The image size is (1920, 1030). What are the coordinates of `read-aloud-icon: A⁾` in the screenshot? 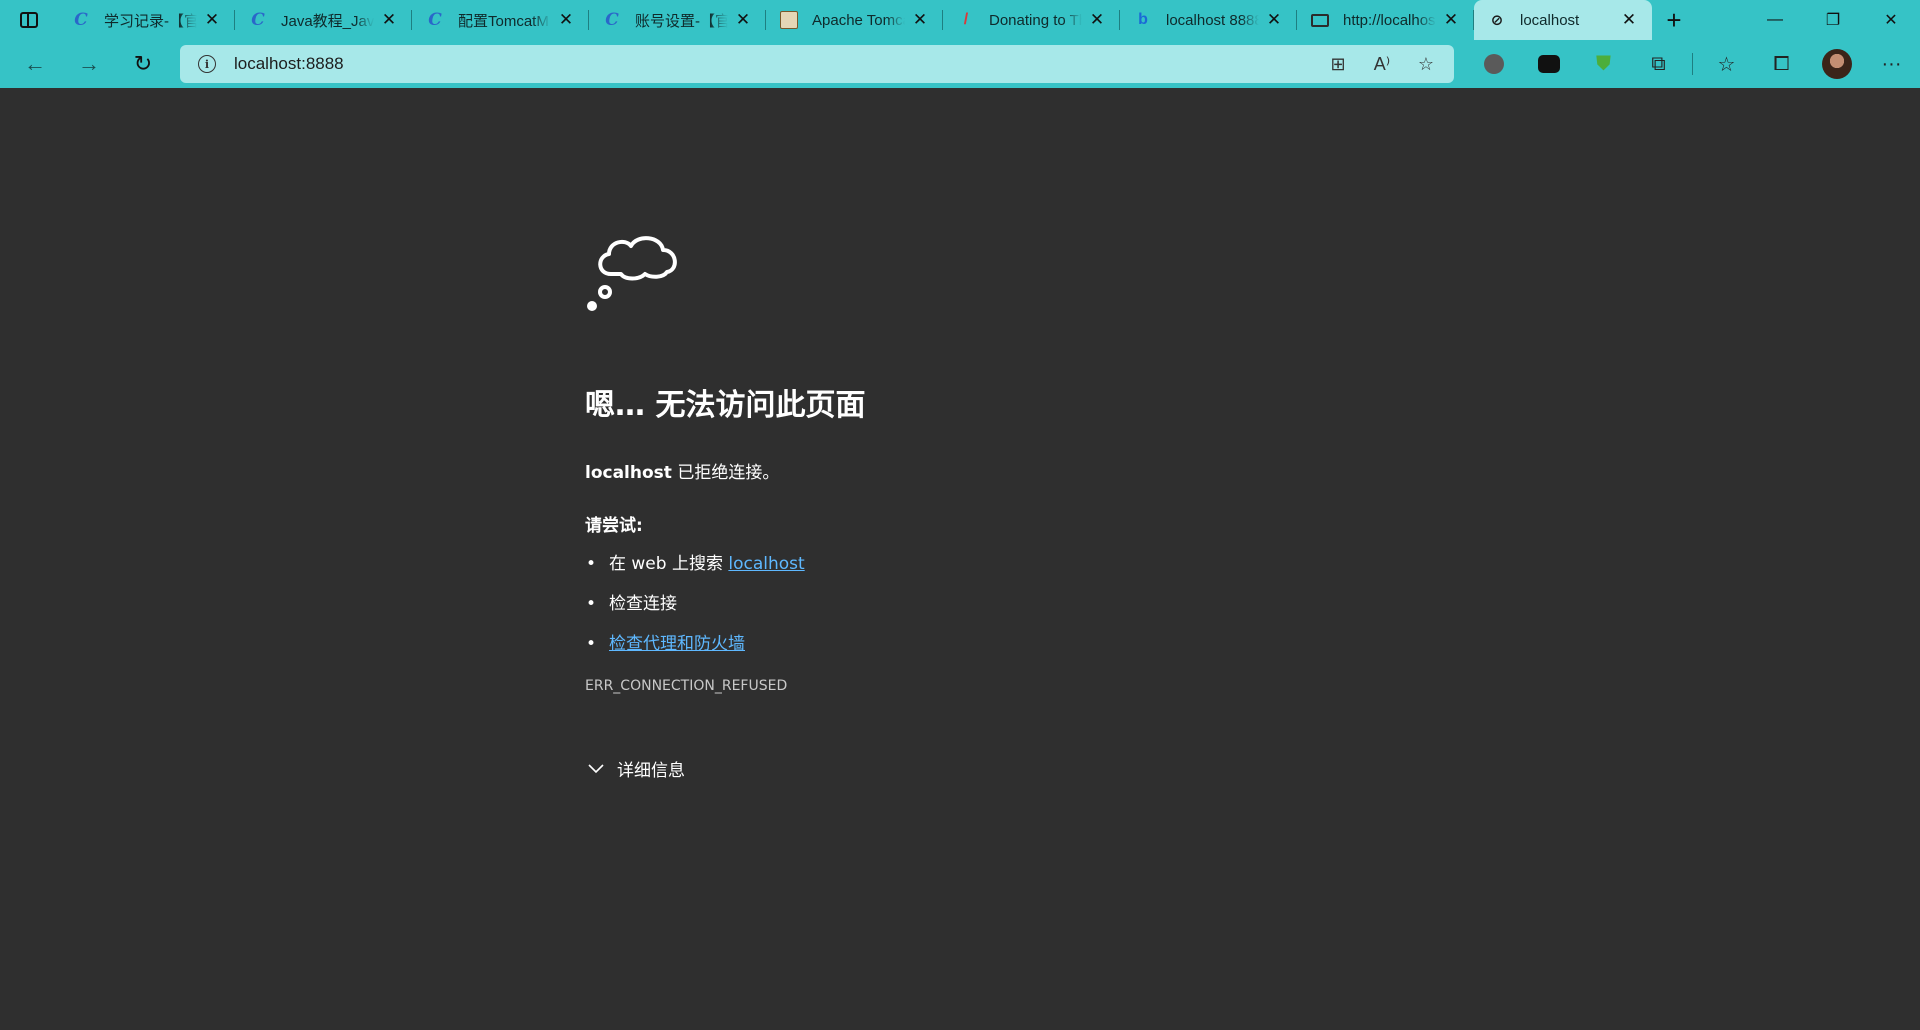 It's located at (1382, 64).